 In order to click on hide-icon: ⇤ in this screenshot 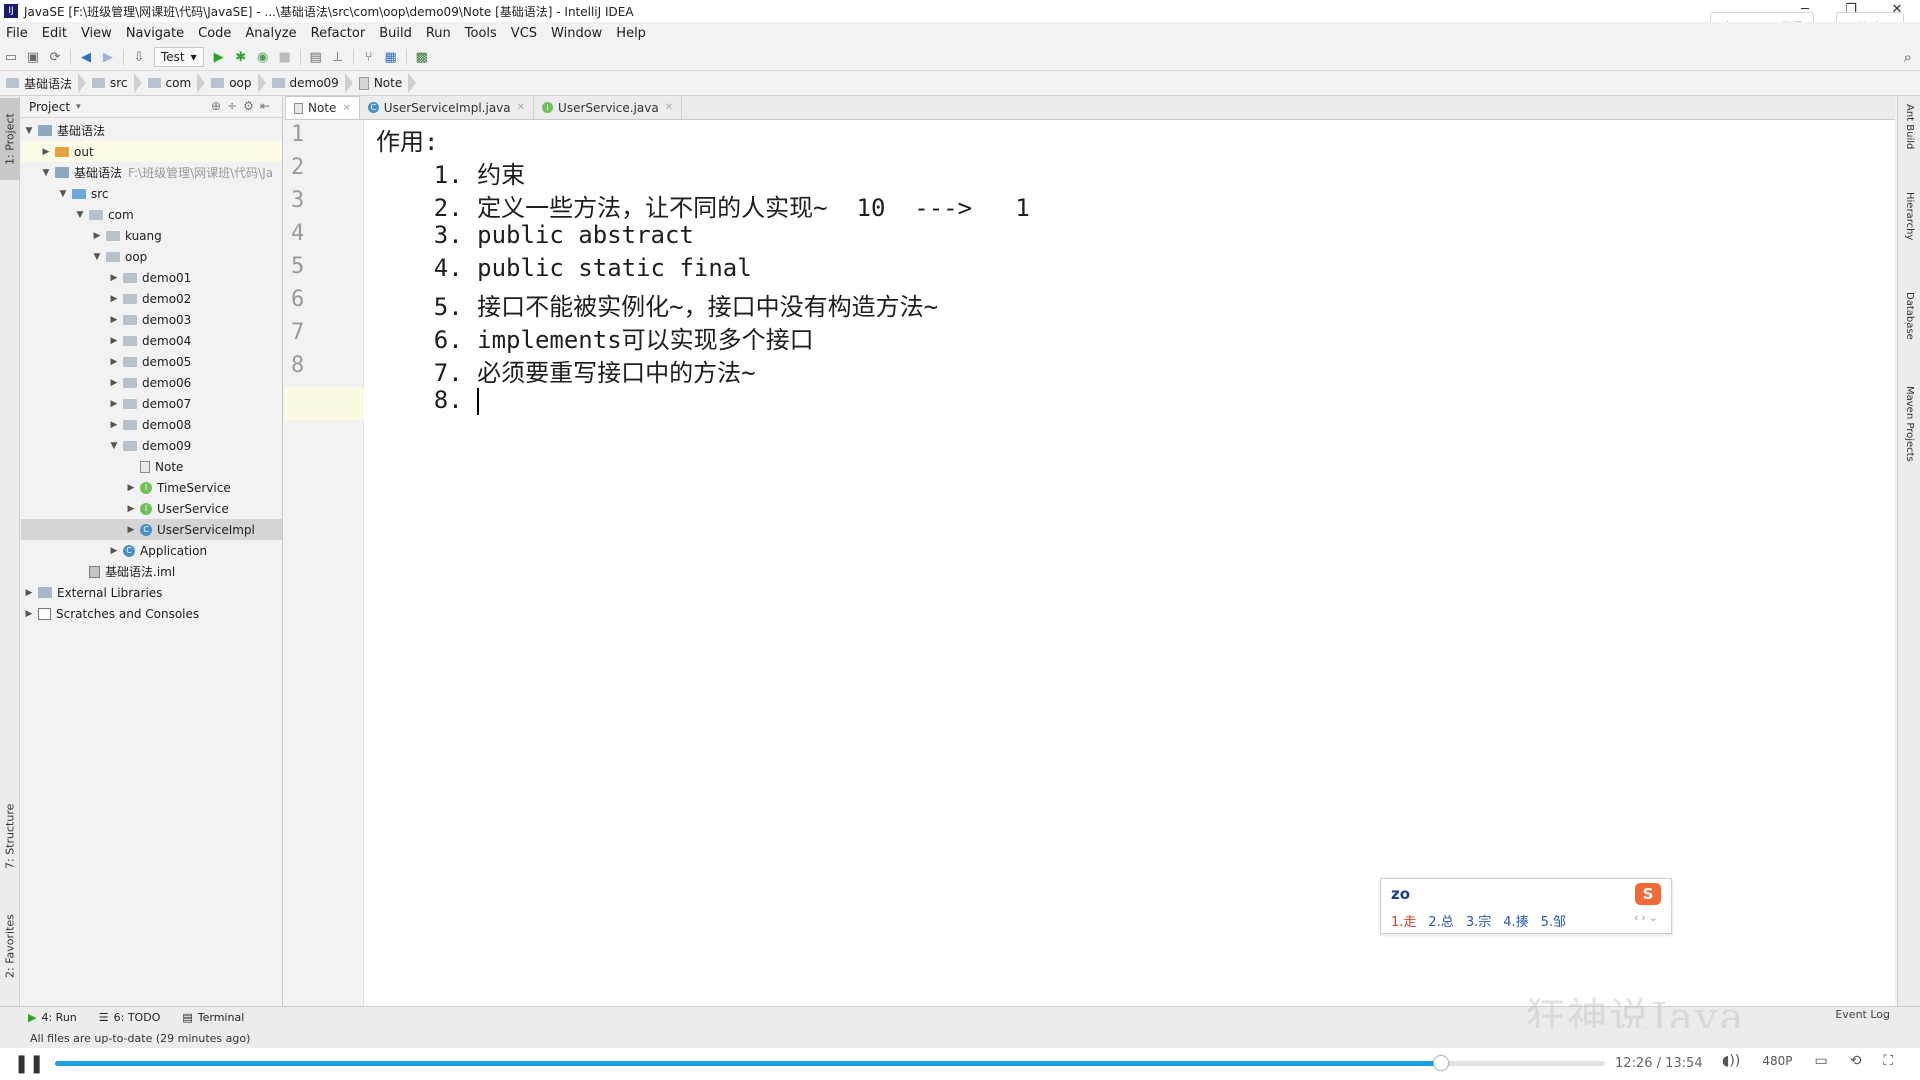, I will do `click(268, 106)`.